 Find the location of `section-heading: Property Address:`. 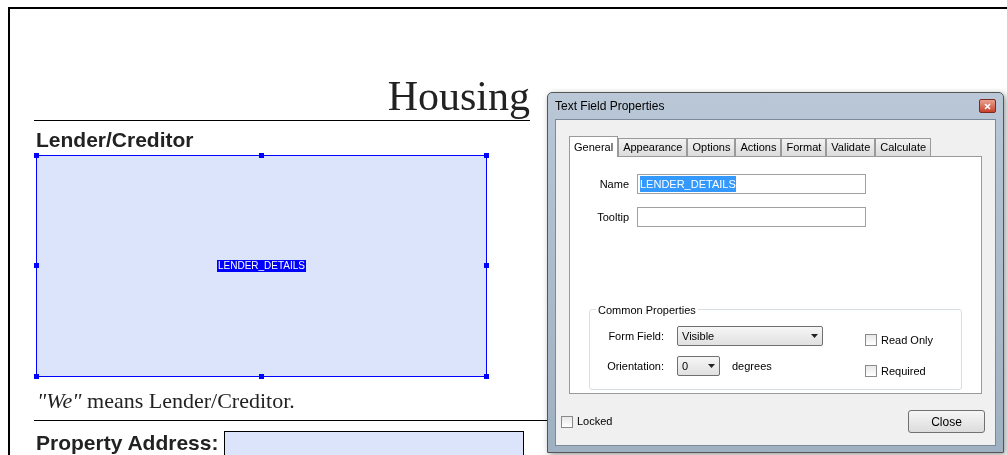

section-heading: Property Address: is located at coordinates (127, 443).